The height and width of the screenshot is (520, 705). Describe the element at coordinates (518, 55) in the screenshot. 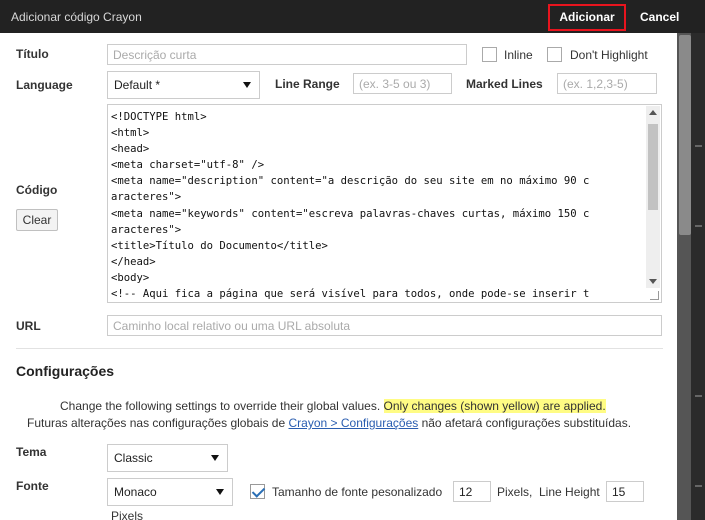

I see `inline-label: Inline` at that location.